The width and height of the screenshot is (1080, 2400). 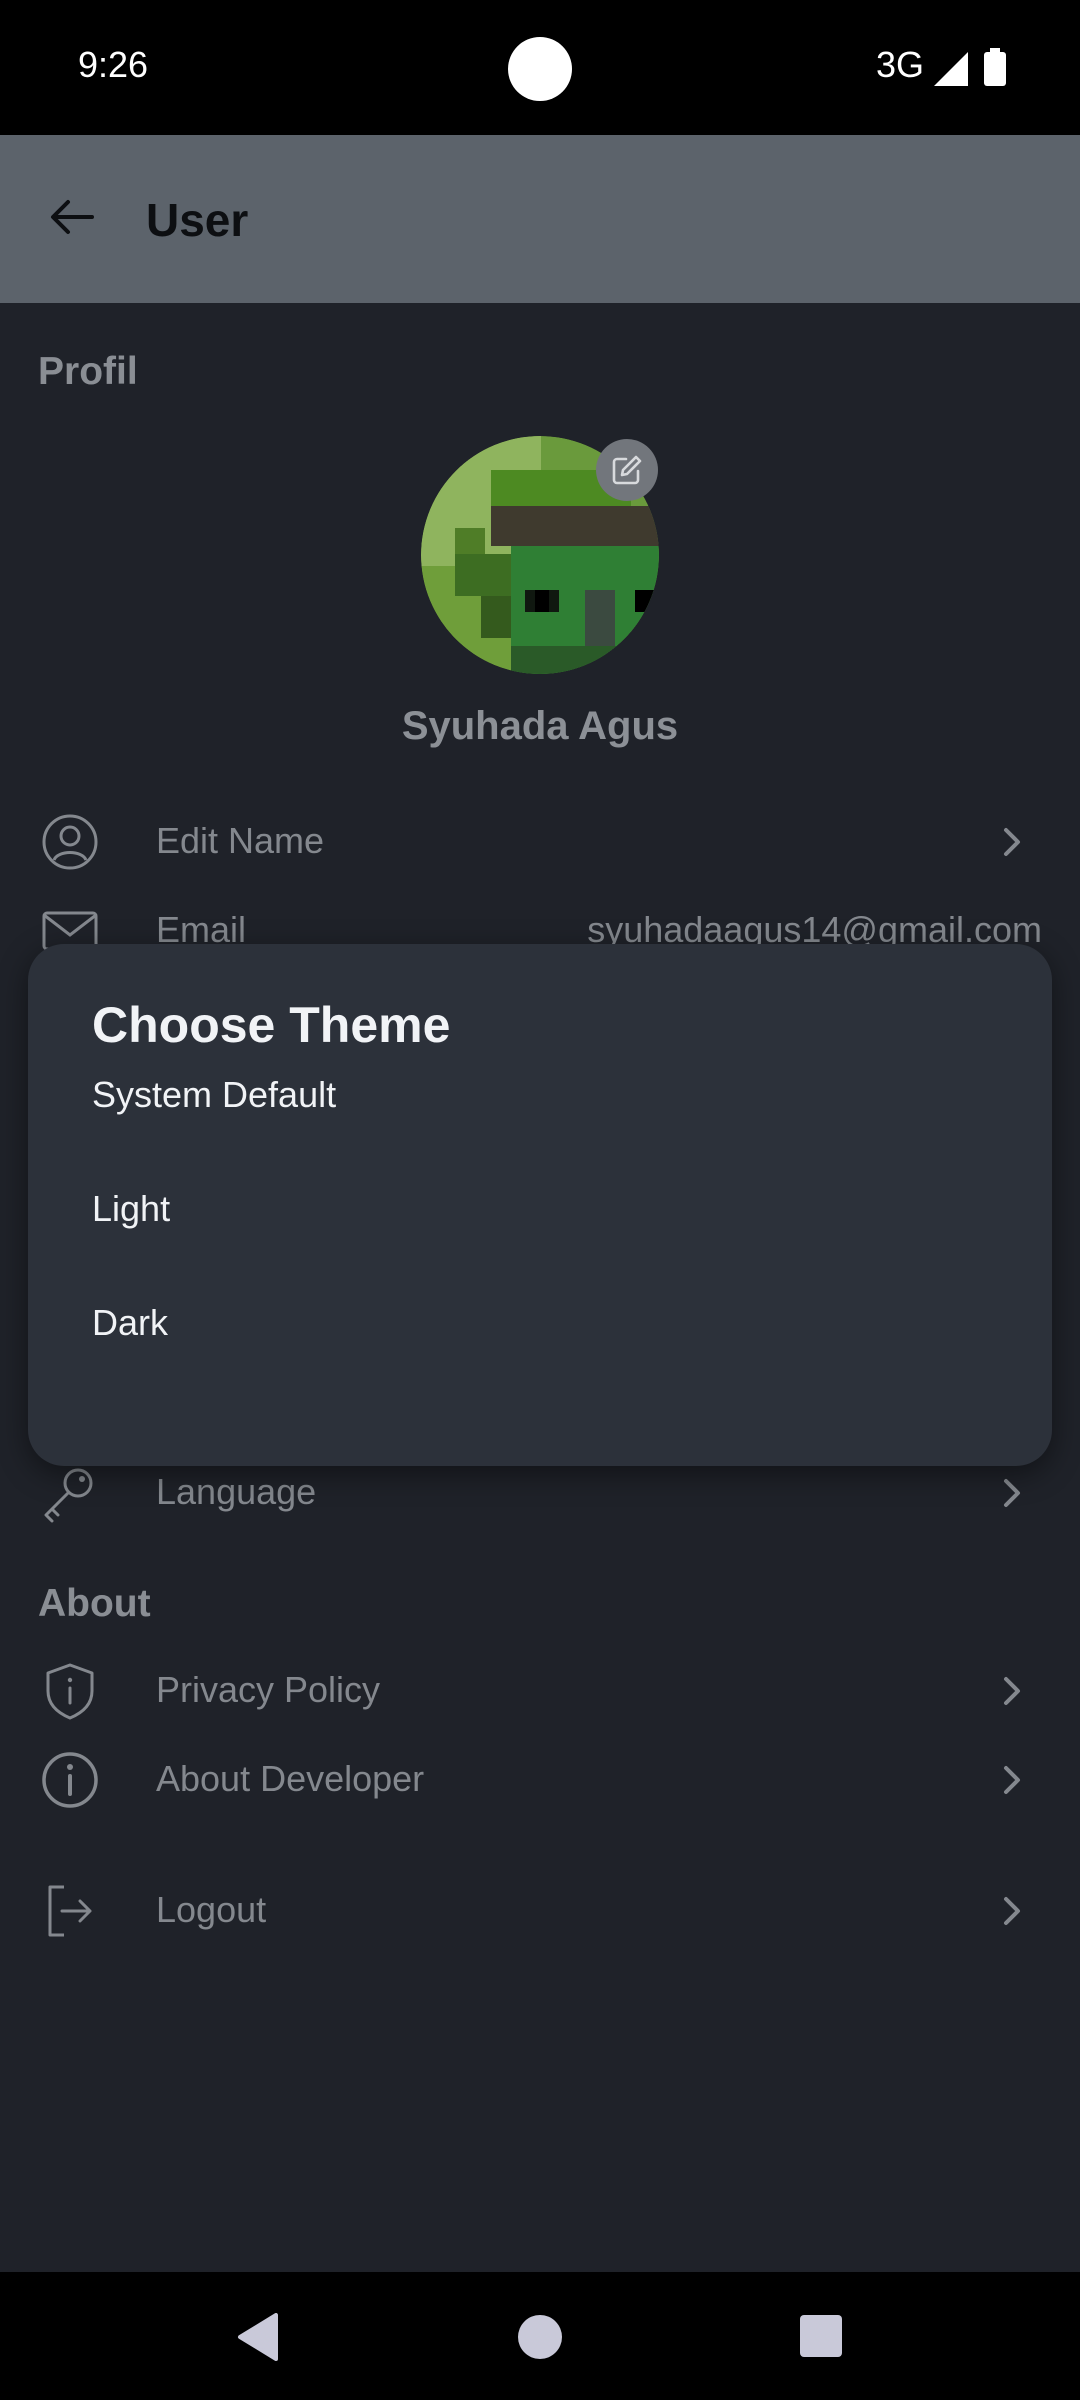 What do you see at coordinates (540, 219) in the screenshot?
I see `app-bar: User` at bounding box center [540, 219].